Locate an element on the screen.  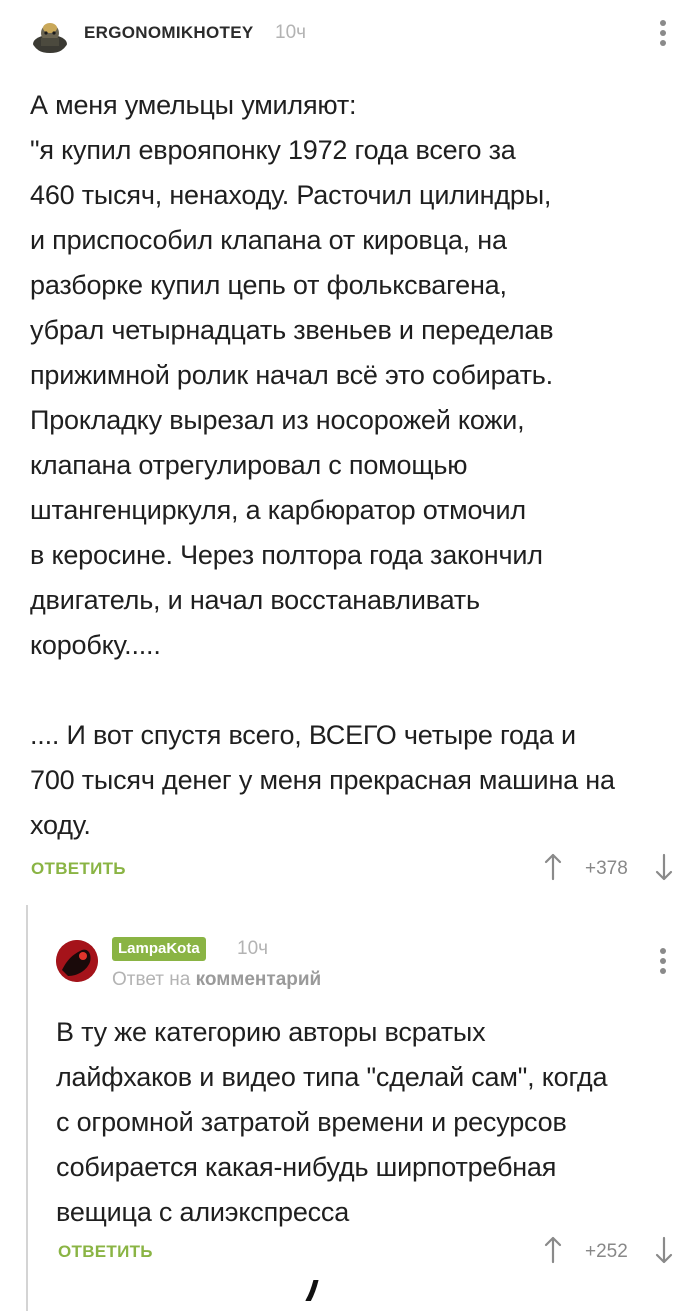
reply-to: Ответ на комментарий is located at coordinates (216, 980).